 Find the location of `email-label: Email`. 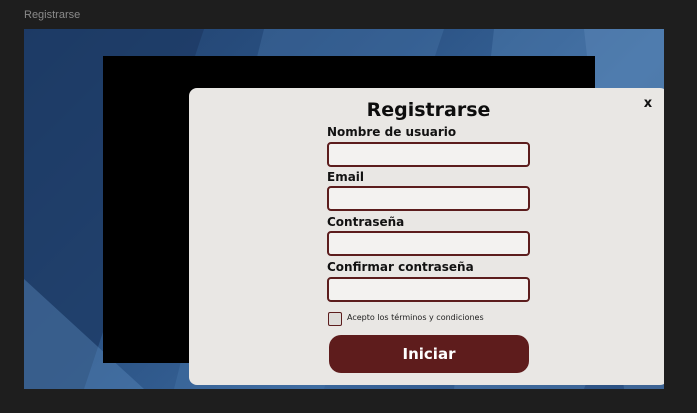

email-label: Email is located at coordinates (346, 177).